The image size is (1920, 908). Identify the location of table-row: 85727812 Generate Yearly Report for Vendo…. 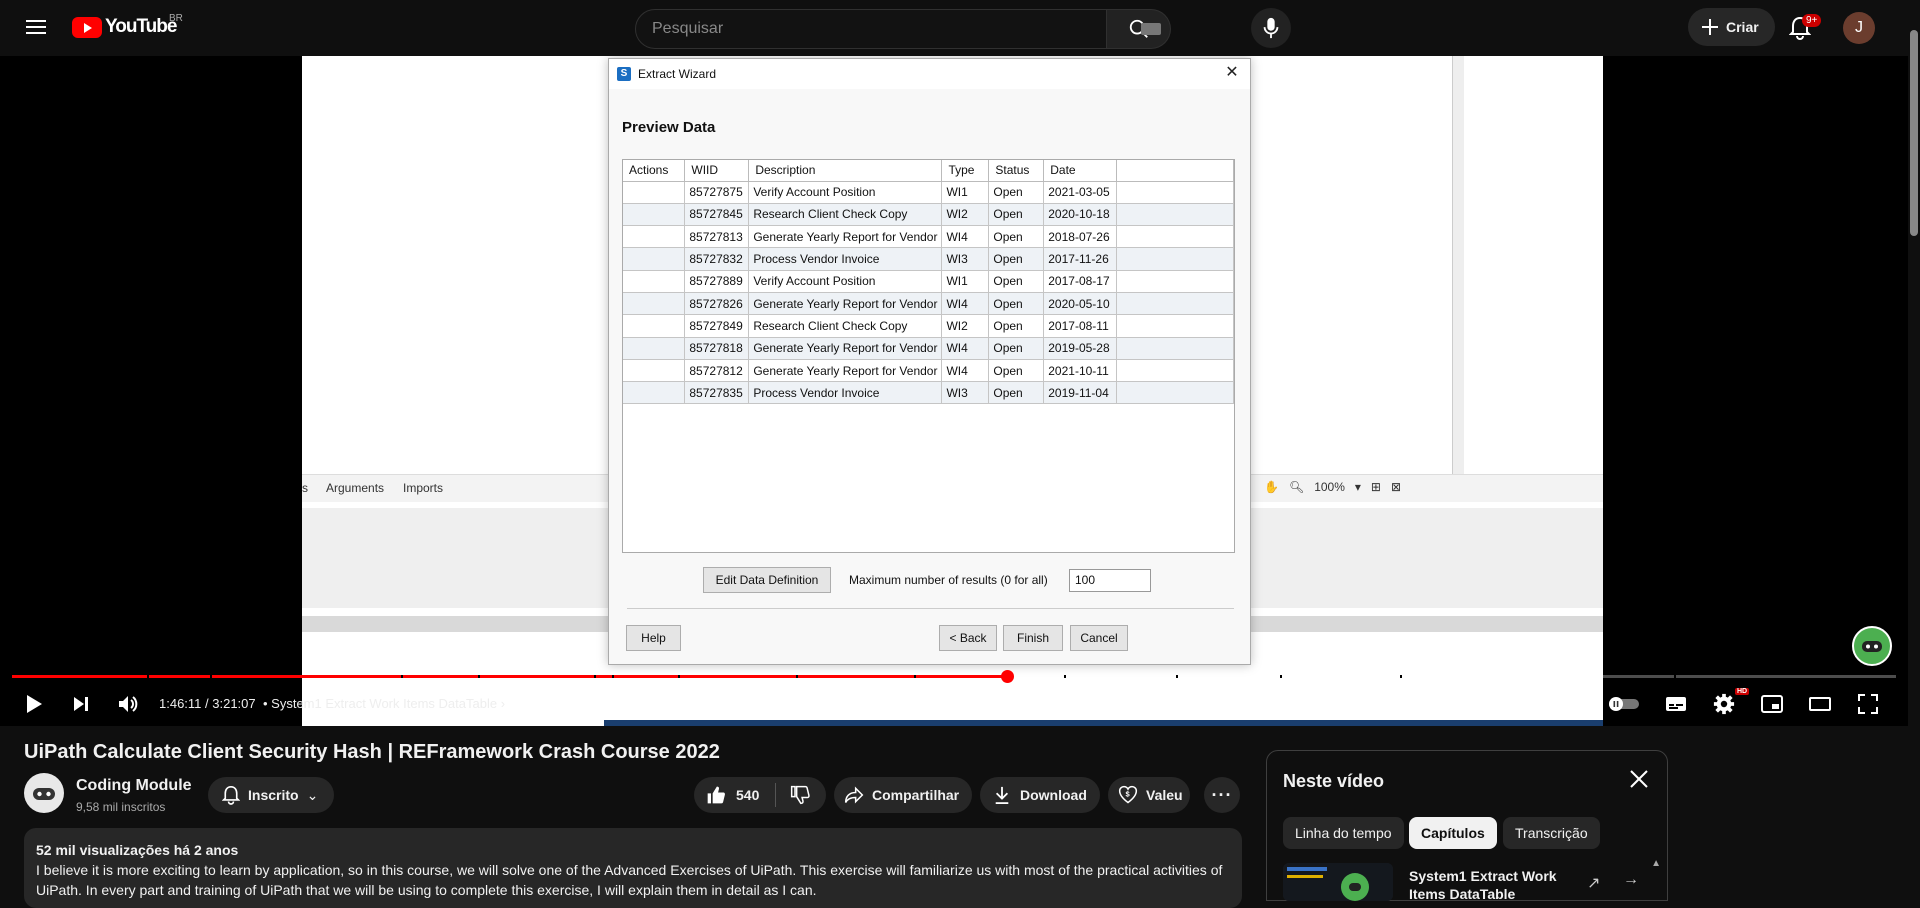
(928, 371).